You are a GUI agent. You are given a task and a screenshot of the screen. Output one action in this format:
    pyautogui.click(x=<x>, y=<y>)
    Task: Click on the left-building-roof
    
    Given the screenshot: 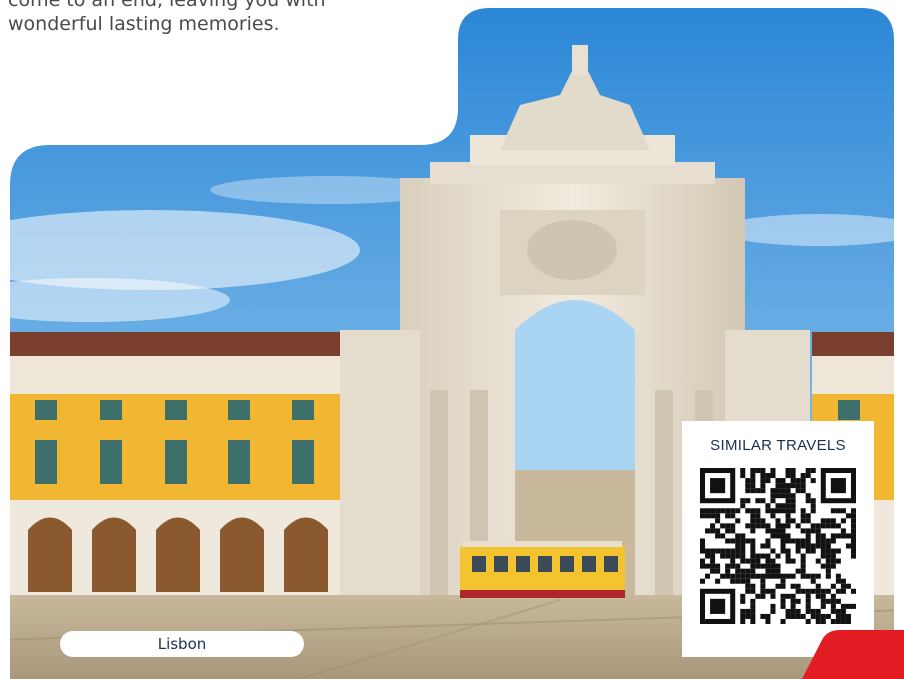 What is the action you would take?
    pyautogui.click(x=177, y=345)
    